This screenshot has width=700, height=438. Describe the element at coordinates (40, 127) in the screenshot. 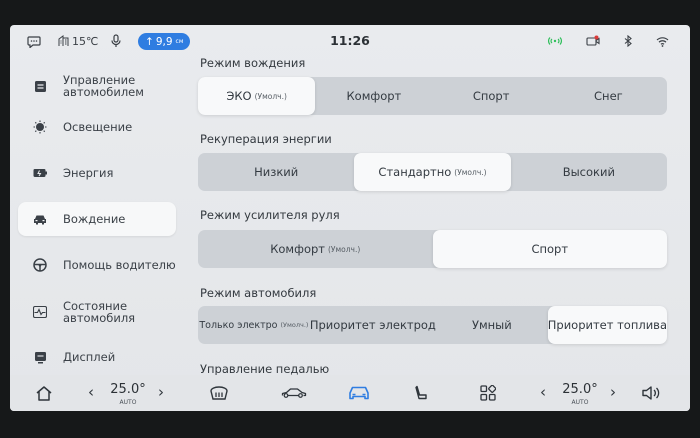

I see `light-icon` at that location.